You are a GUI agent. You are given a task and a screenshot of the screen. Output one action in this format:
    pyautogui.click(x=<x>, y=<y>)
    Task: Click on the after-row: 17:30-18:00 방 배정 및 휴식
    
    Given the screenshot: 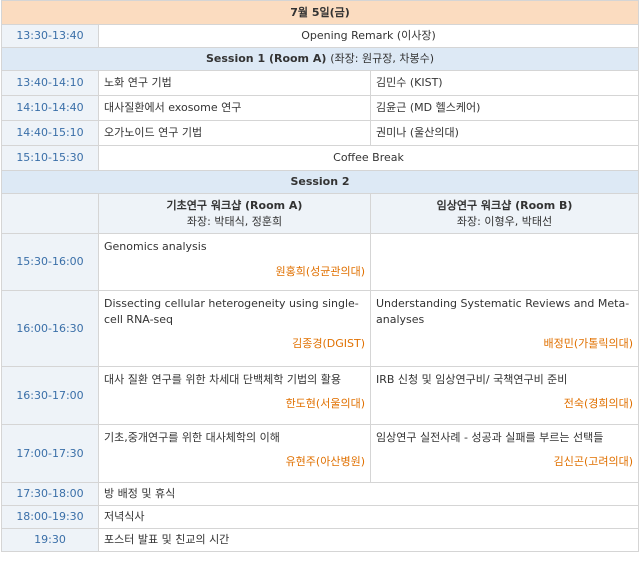 What is the action you would take?
    pyautogui.click(x=320, y=494)
    